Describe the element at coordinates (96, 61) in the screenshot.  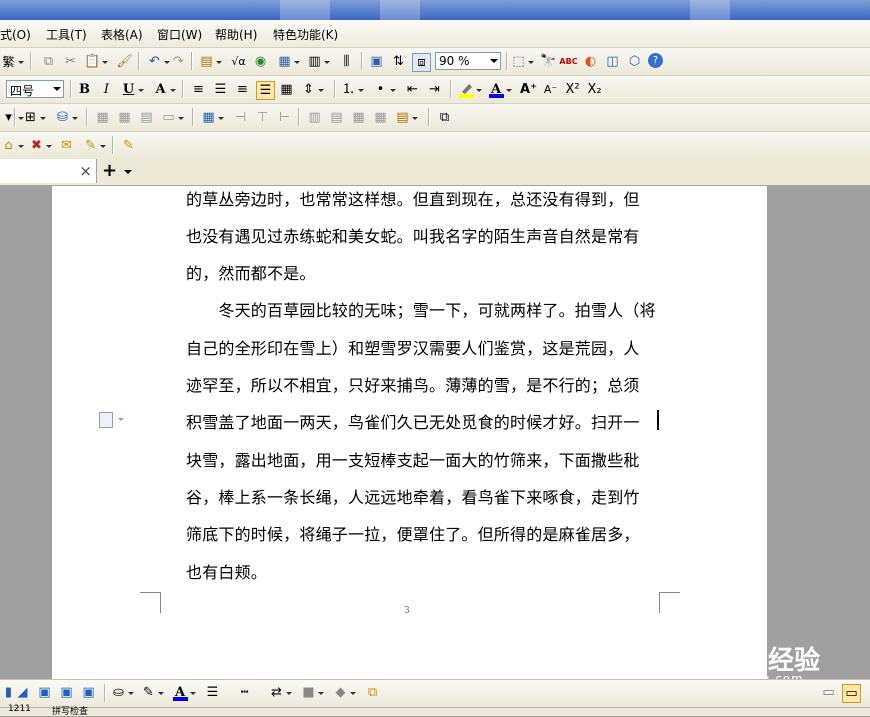
I see `paste-icon: 📋` at that location.